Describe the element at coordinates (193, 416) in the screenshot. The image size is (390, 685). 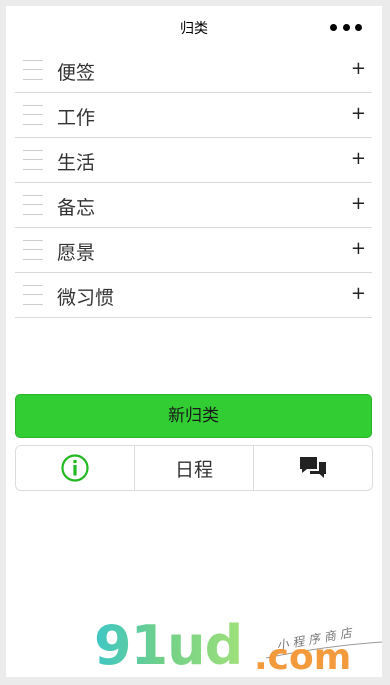
I see `new-category-button: 新归类` at that location.